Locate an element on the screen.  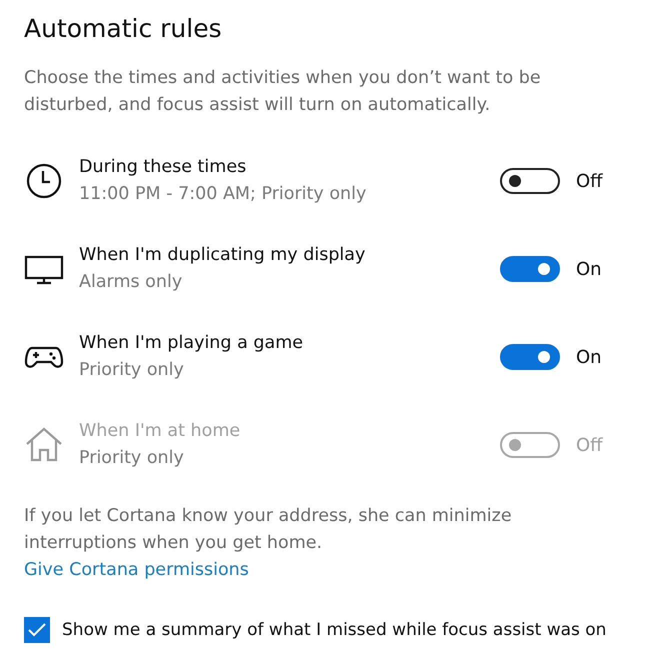
rule-subtitle: Alarms only is located at coordinates (131, 282).